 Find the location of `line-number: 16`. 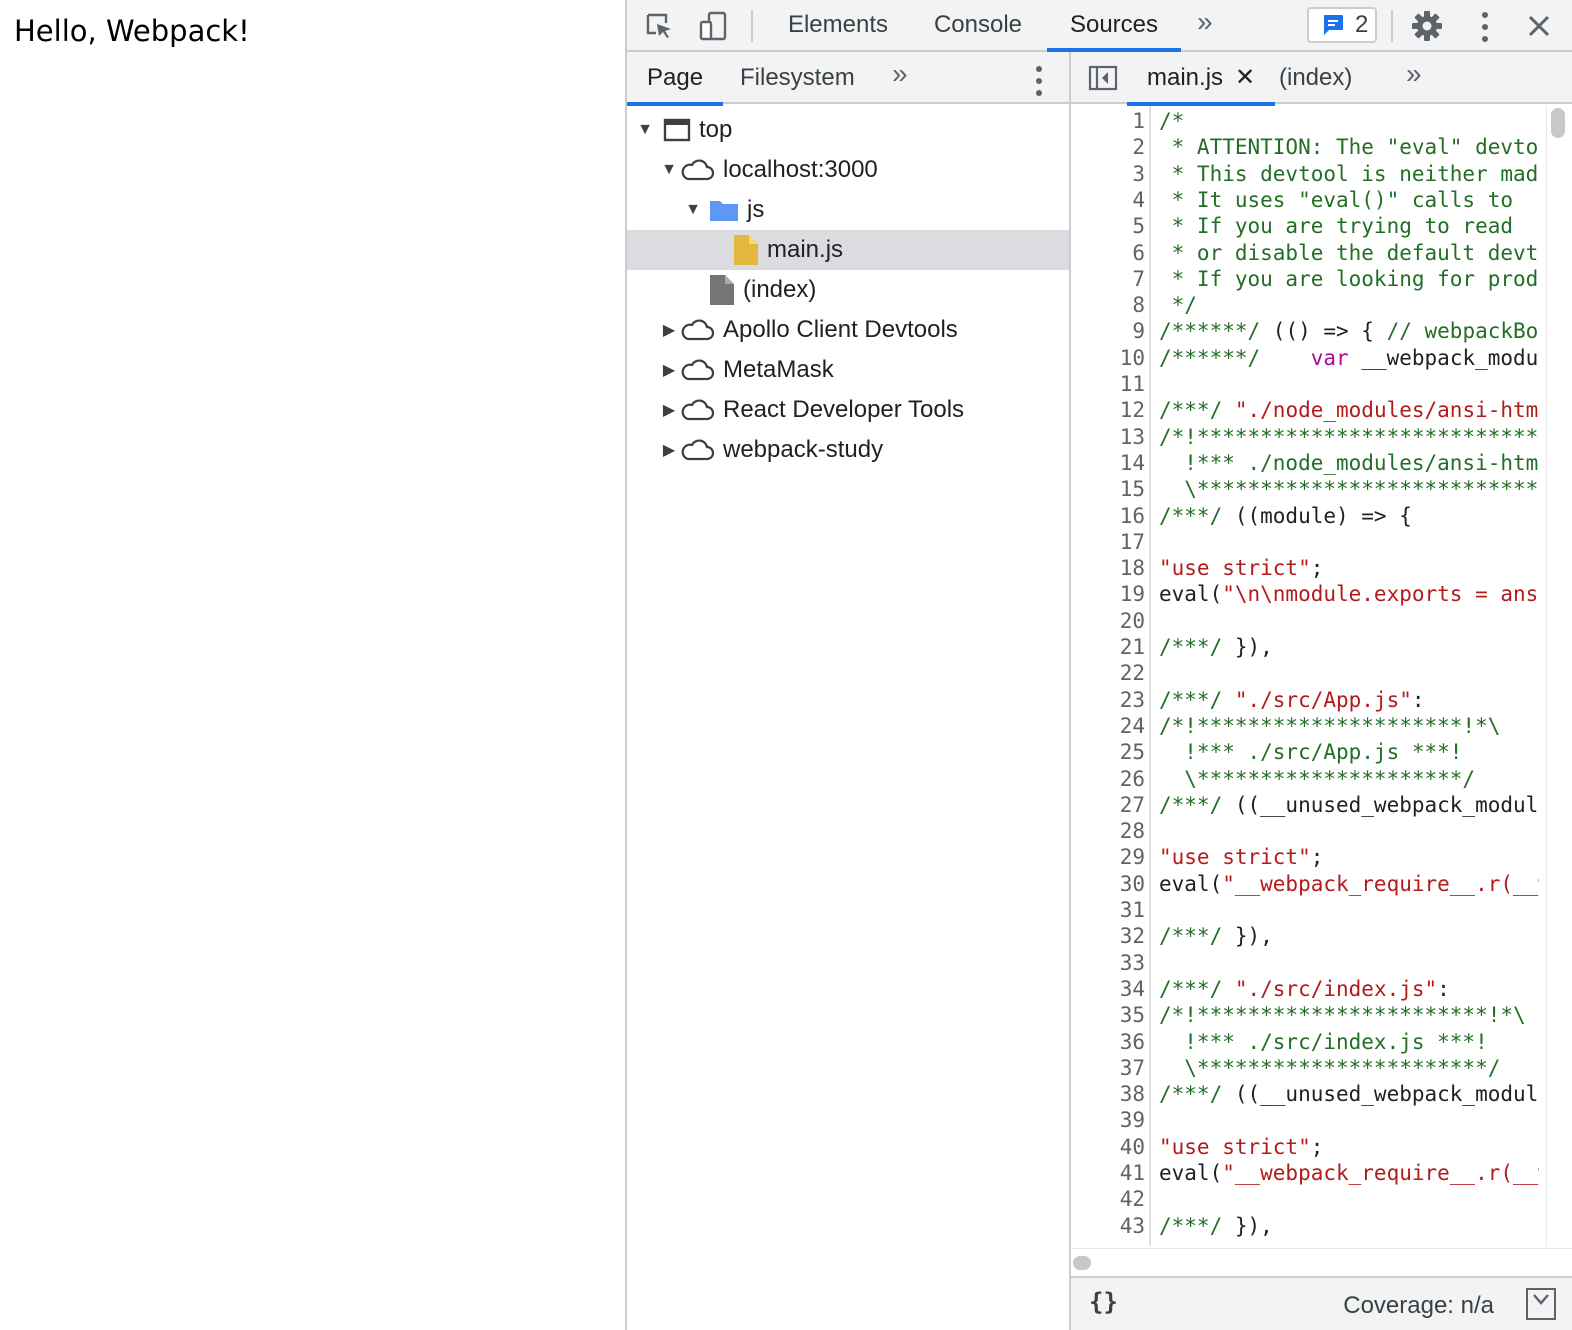

line-number: 16 is located at coordinates (1108, 516).